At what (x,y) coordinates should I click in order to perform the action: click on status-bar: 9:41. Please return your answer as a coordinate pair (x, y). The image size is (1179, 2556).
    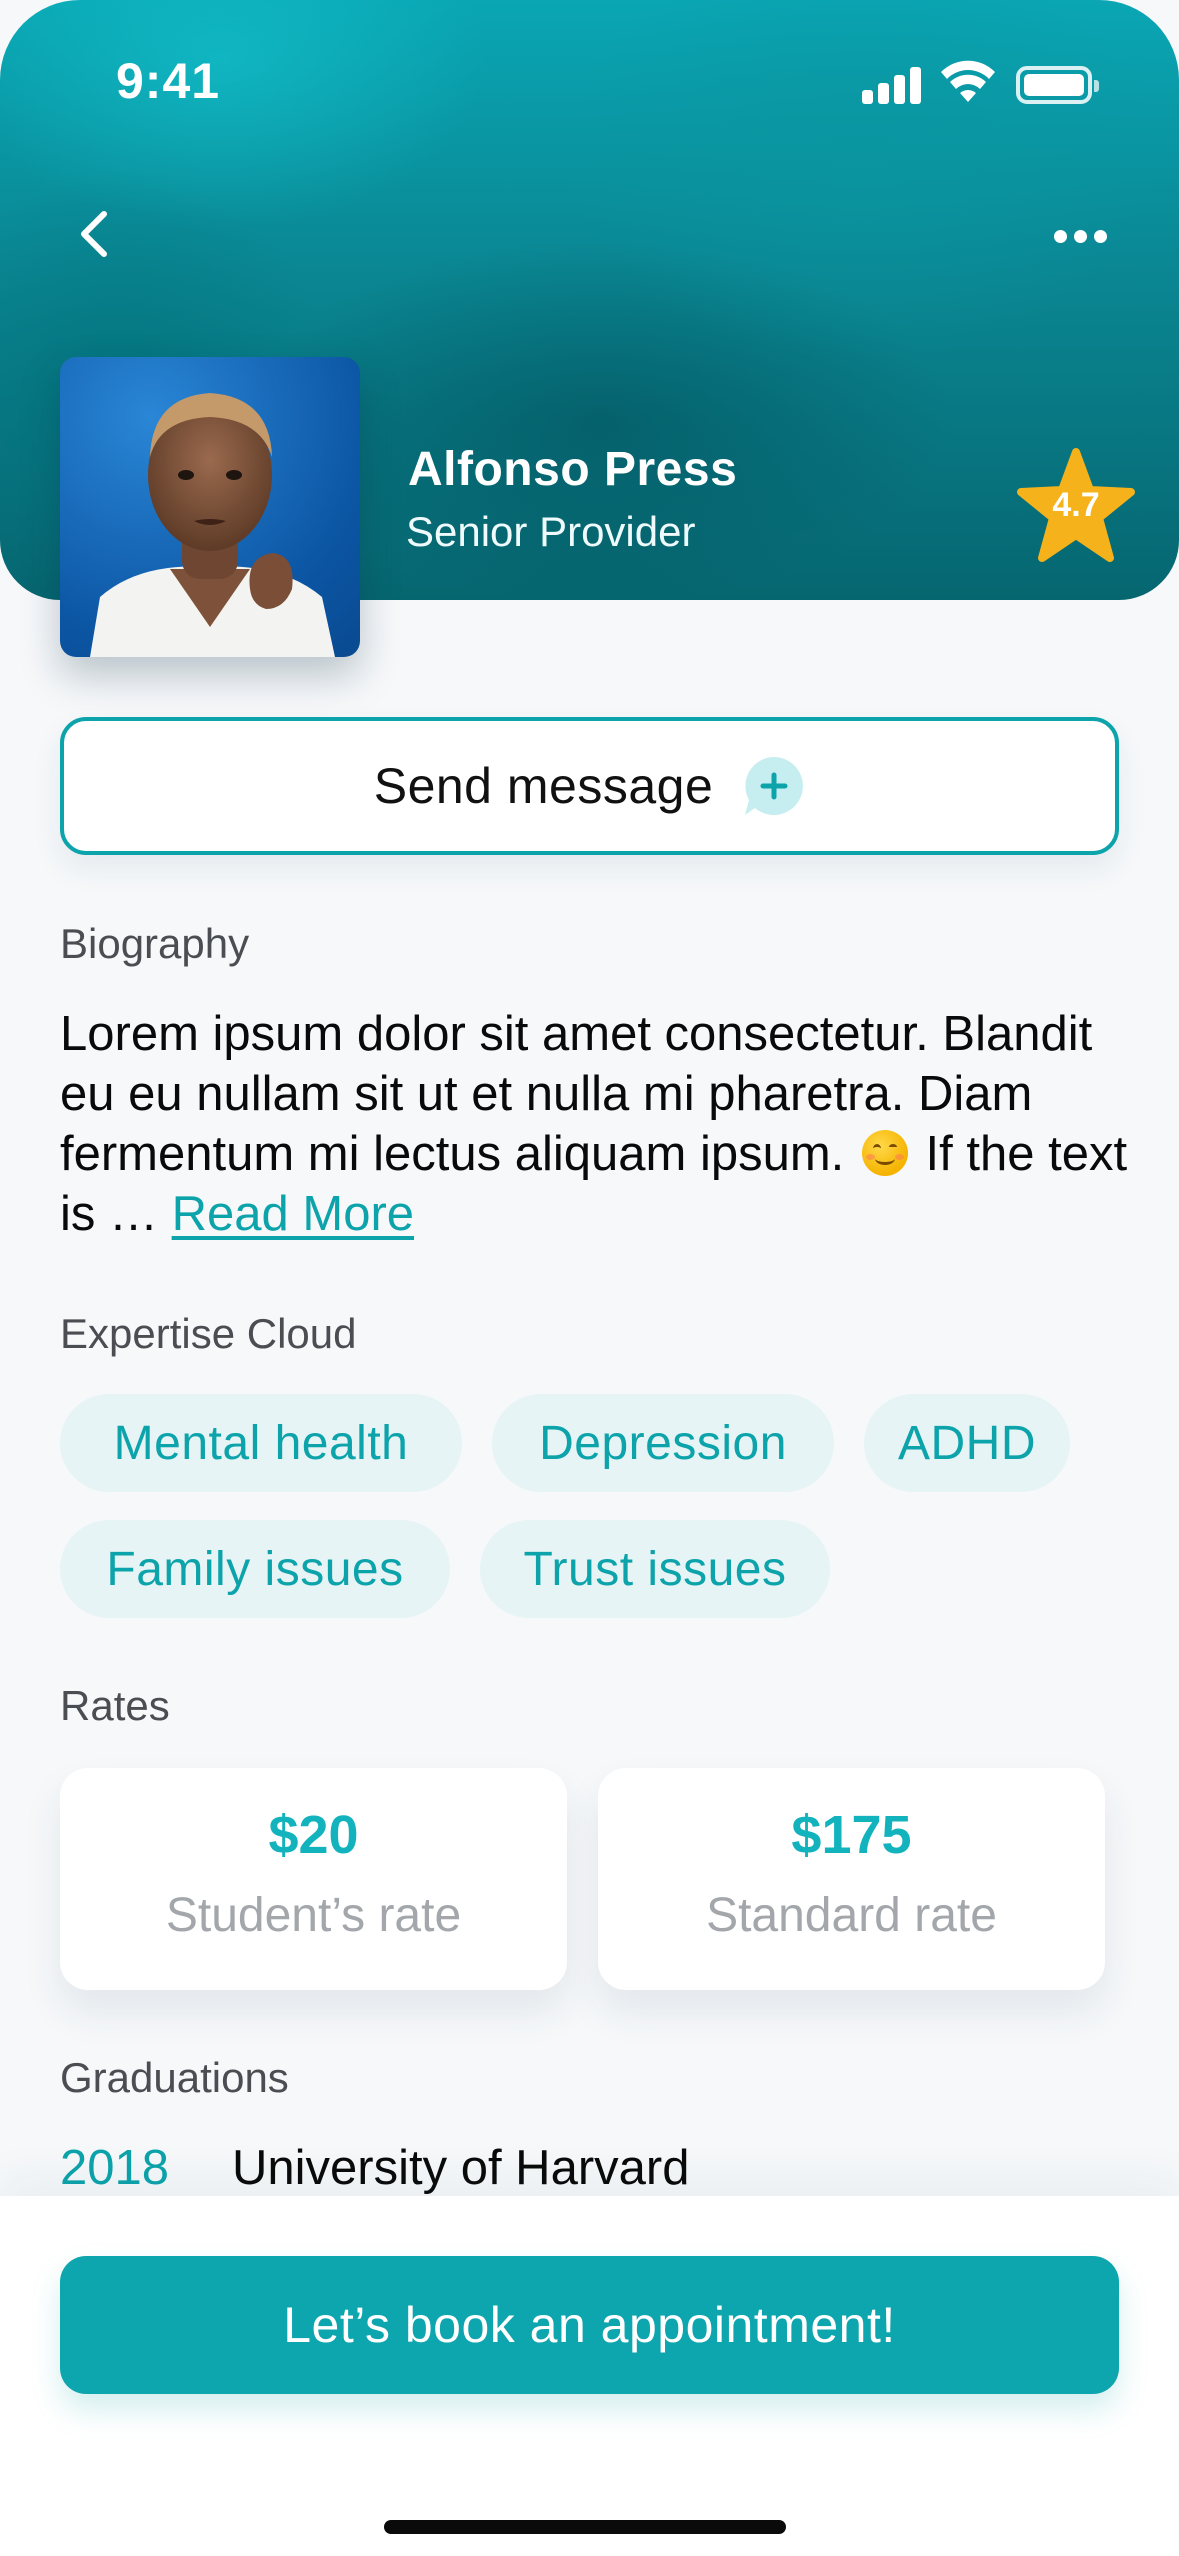
    Looking at the image, I should click on (589, 85).